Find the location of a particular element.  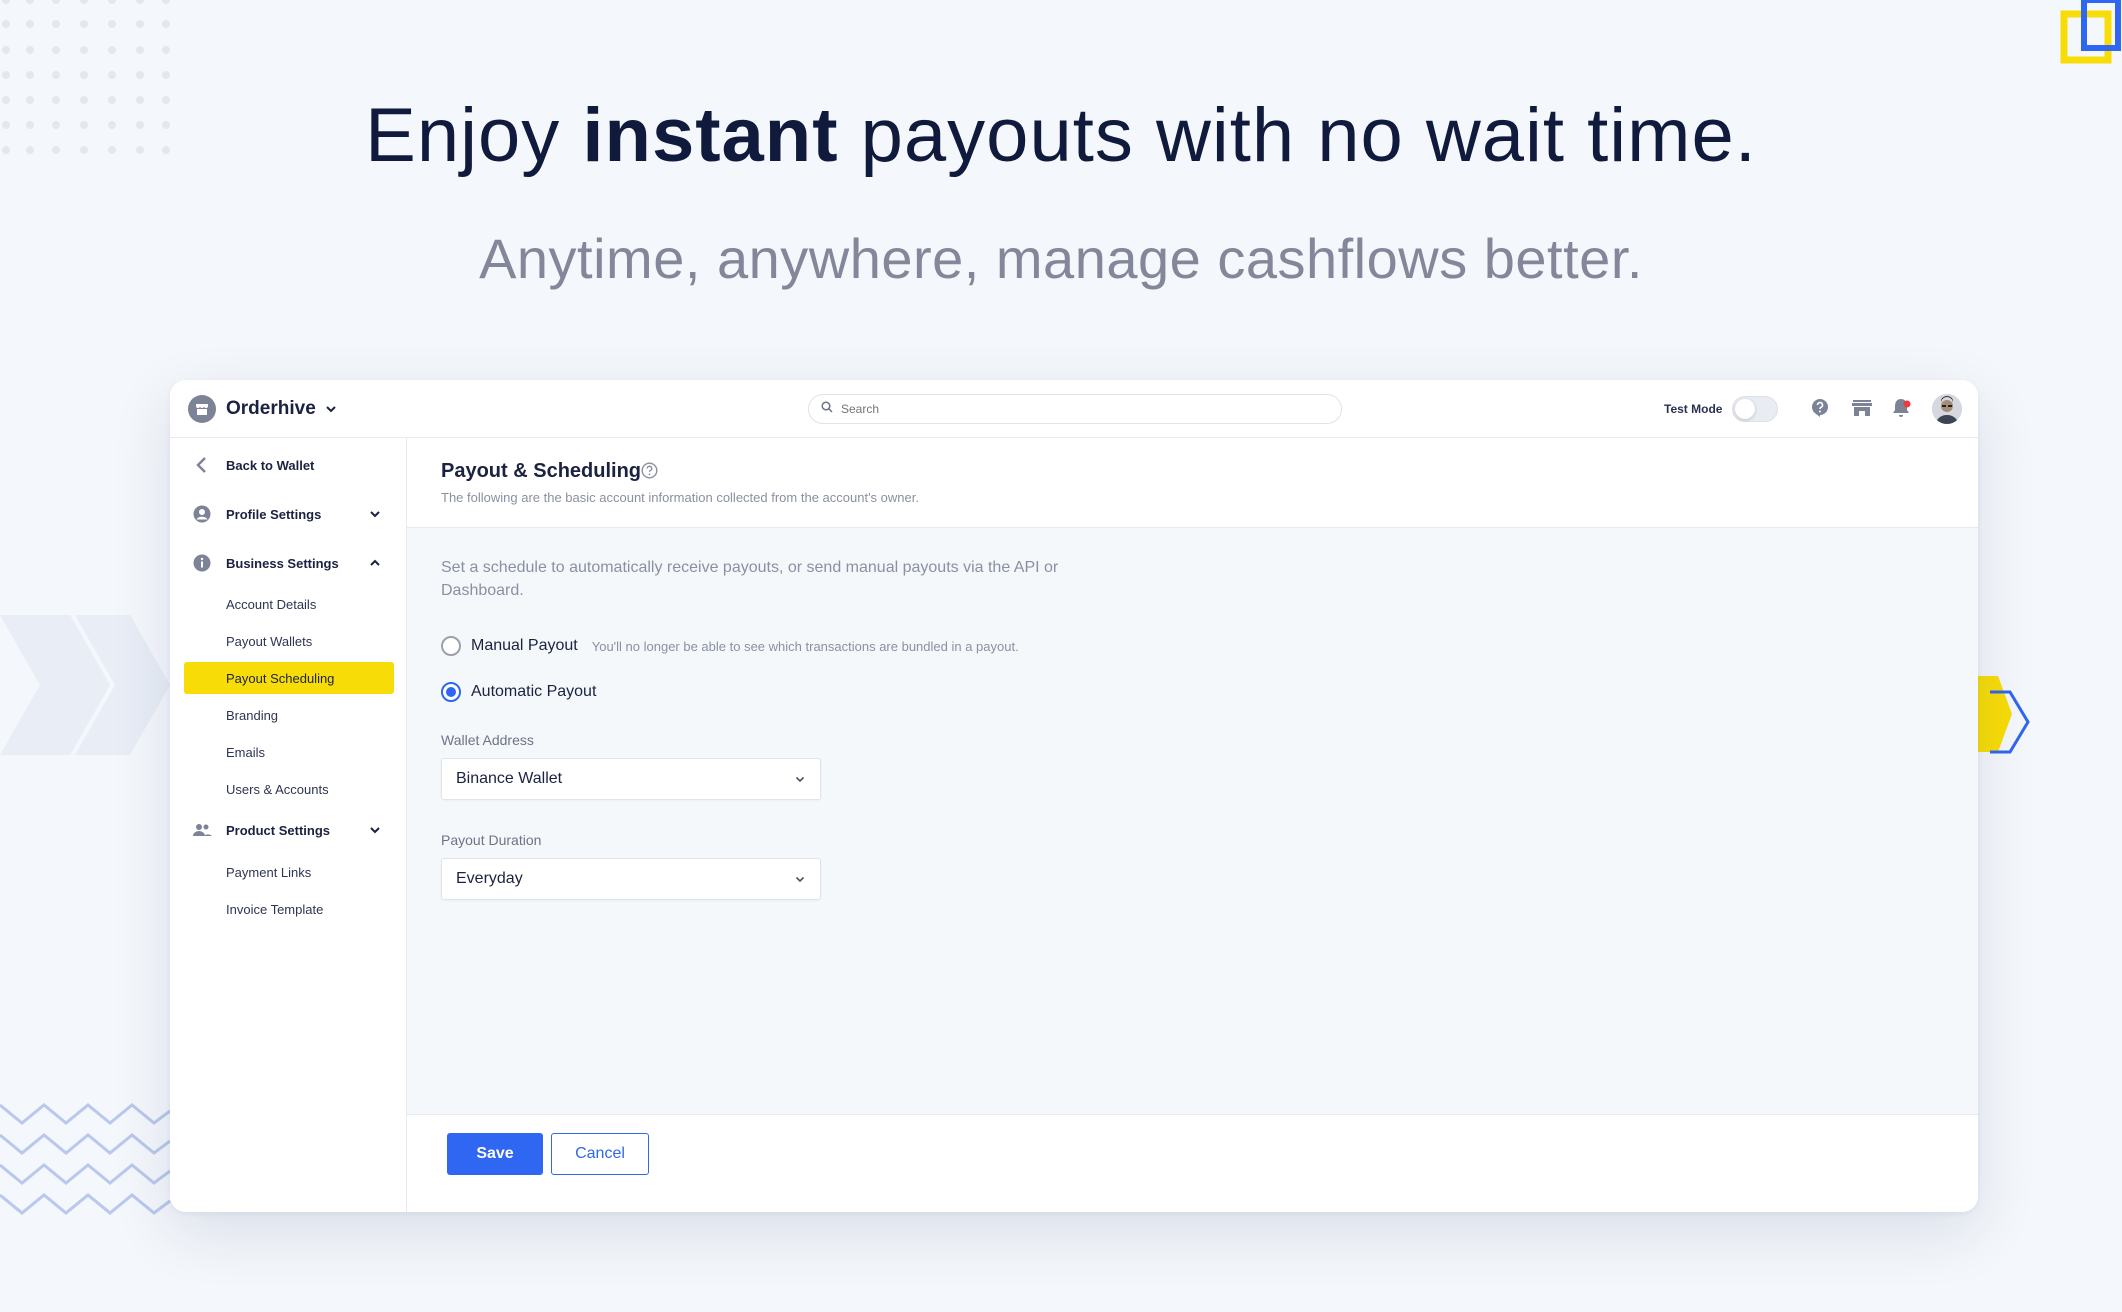

manual-payout-radio is located at coordinates (451, 646).